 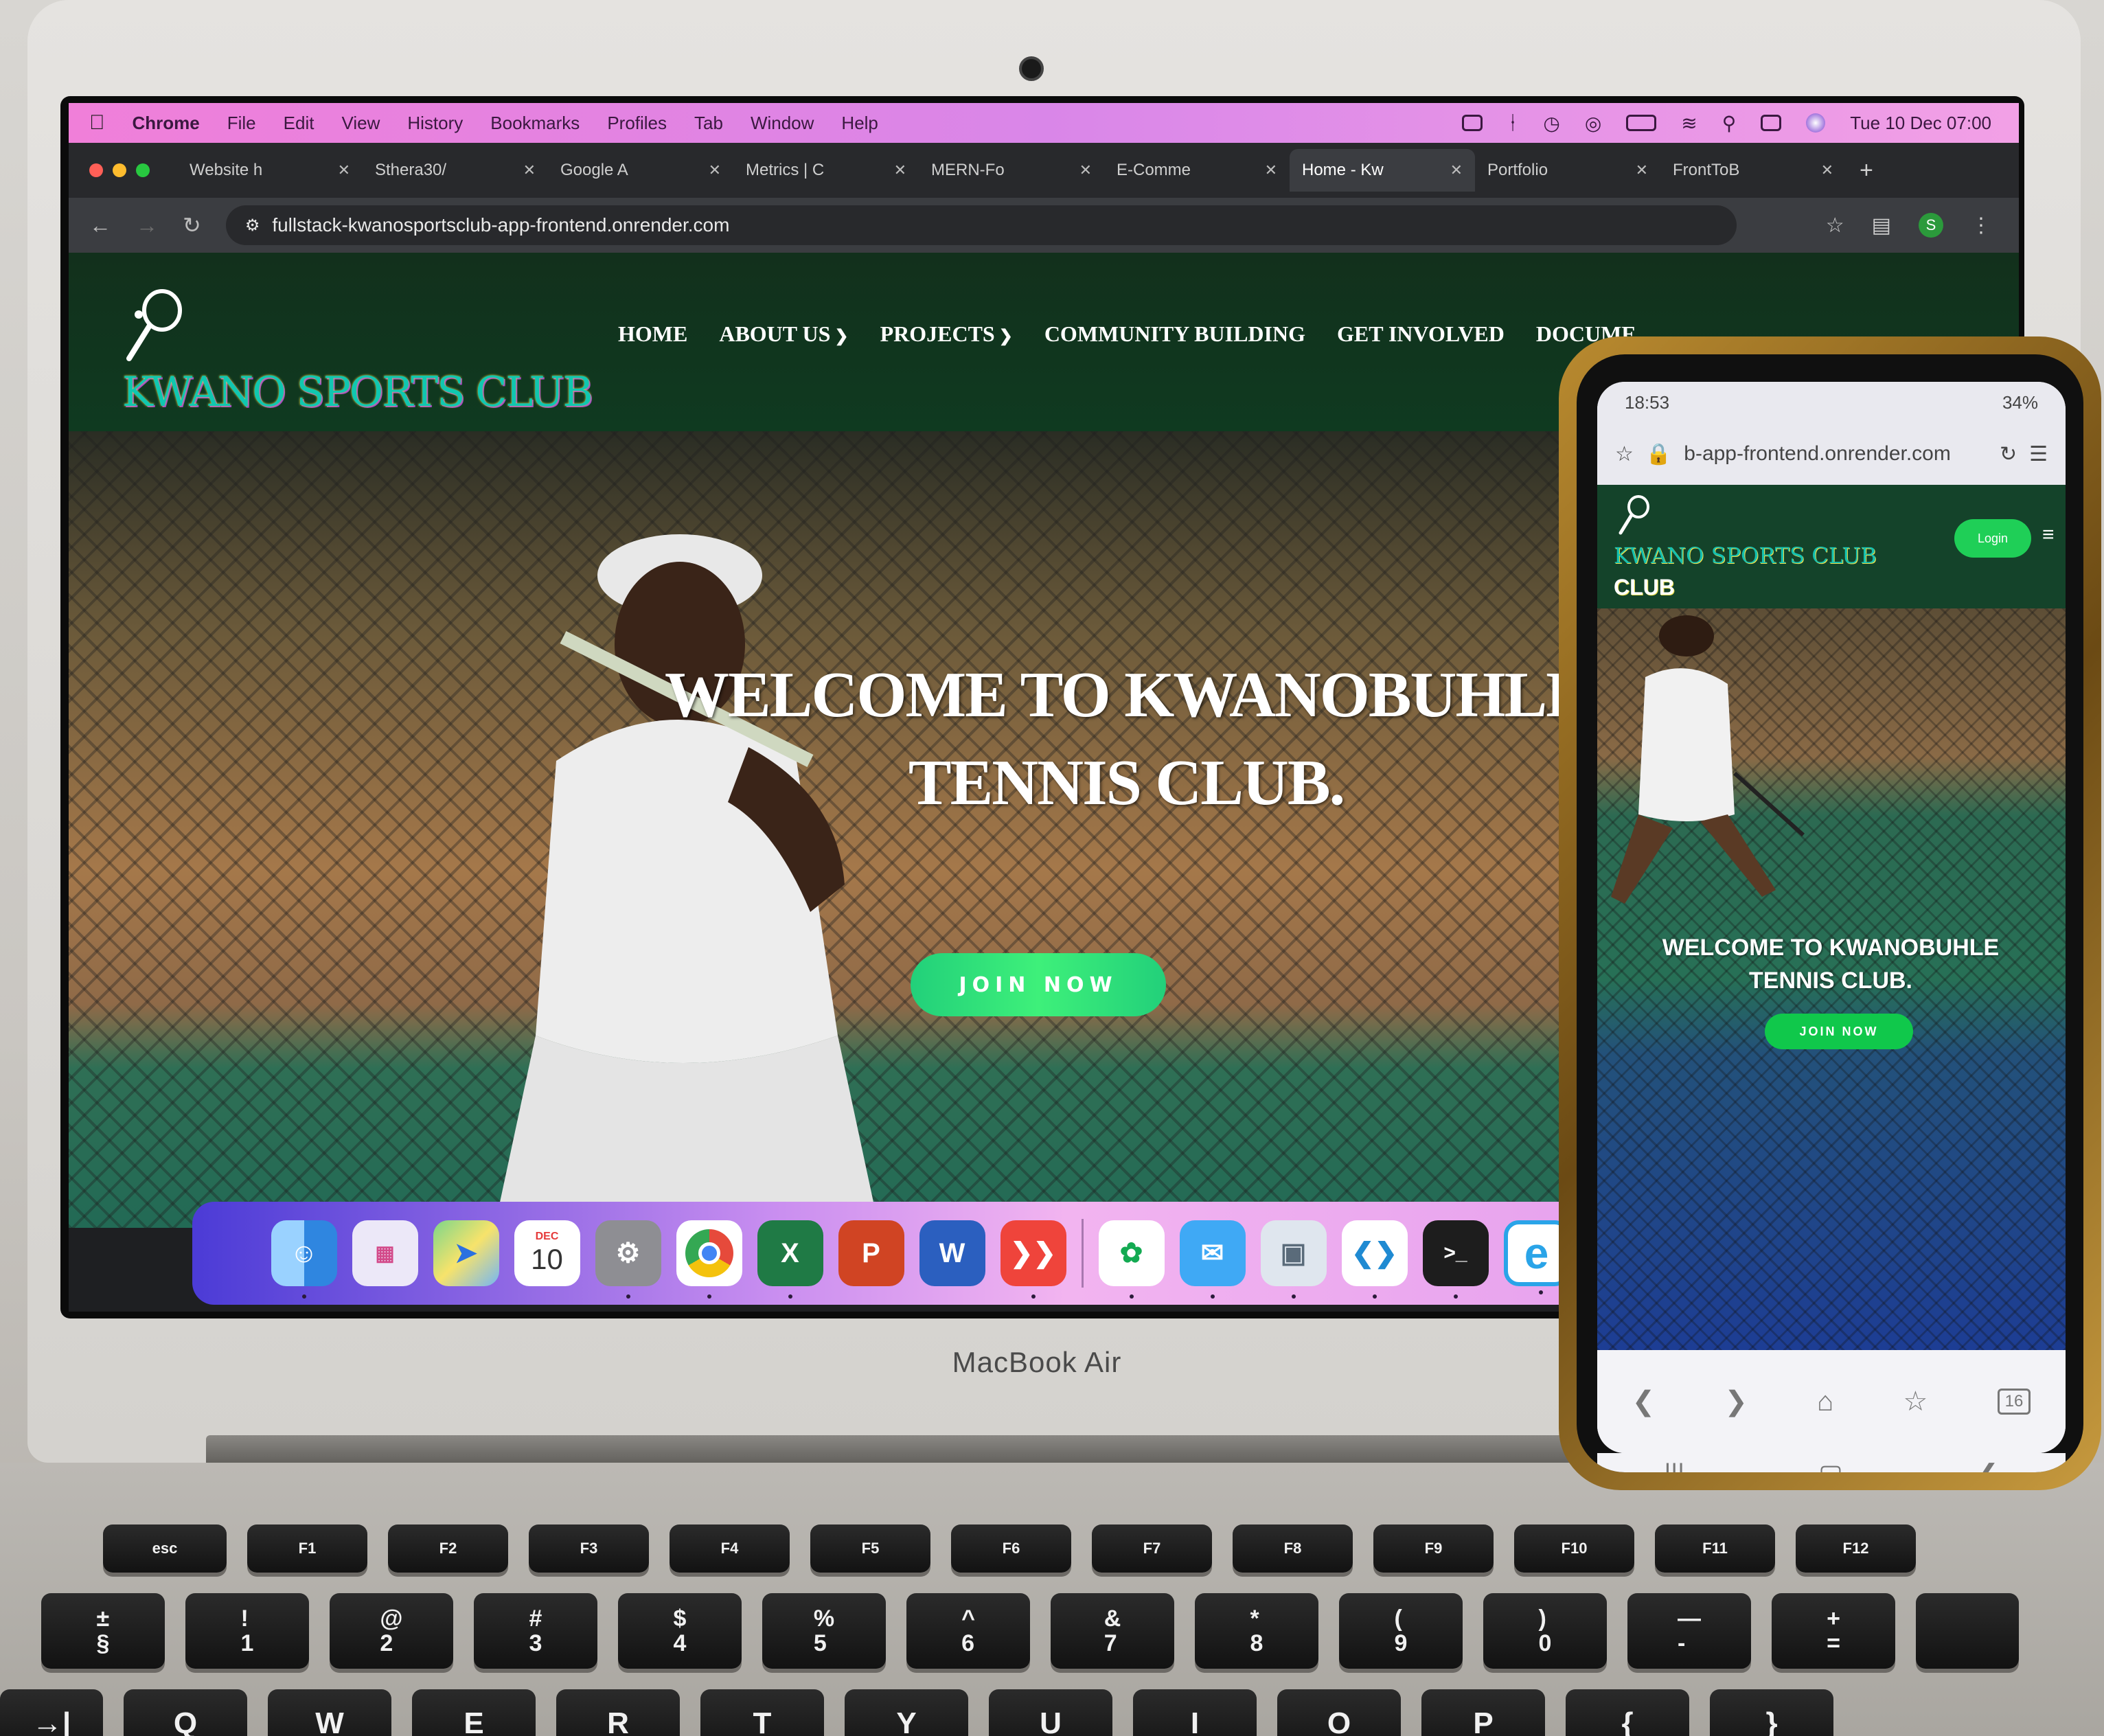 I want to click on key-open-brace: {, so click(x=1627, y=1712).